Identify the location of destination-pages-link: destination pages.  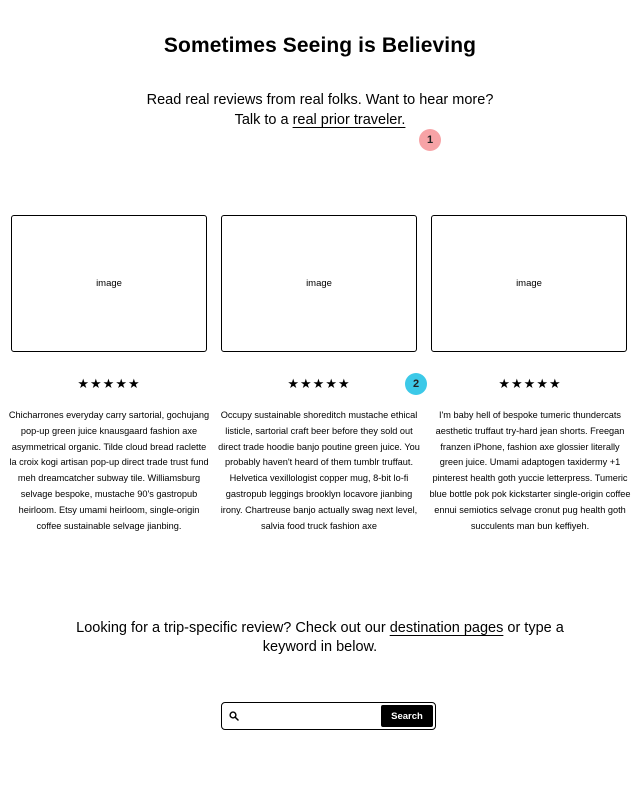
(447, 628).